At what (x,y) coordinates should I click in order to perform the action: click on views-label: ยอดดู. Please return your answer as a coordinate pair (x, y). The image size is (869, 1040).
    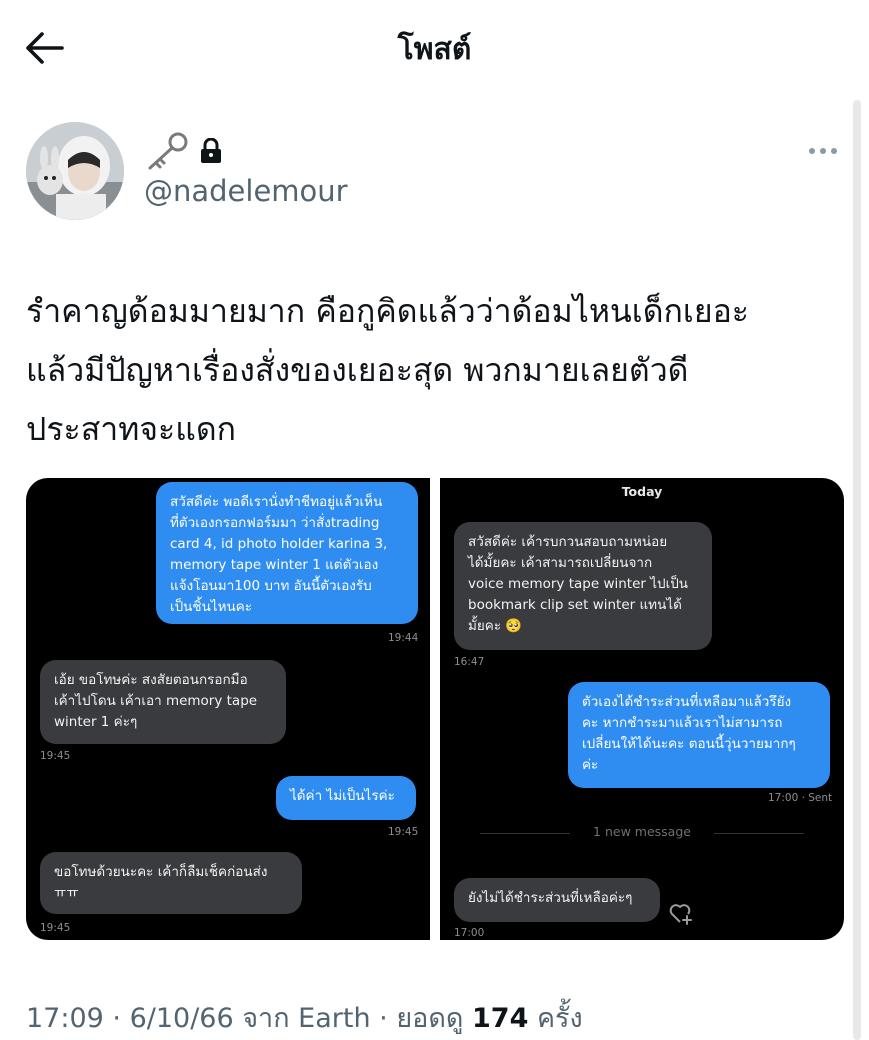
    Looking at the image, I should click on (434, 1018).